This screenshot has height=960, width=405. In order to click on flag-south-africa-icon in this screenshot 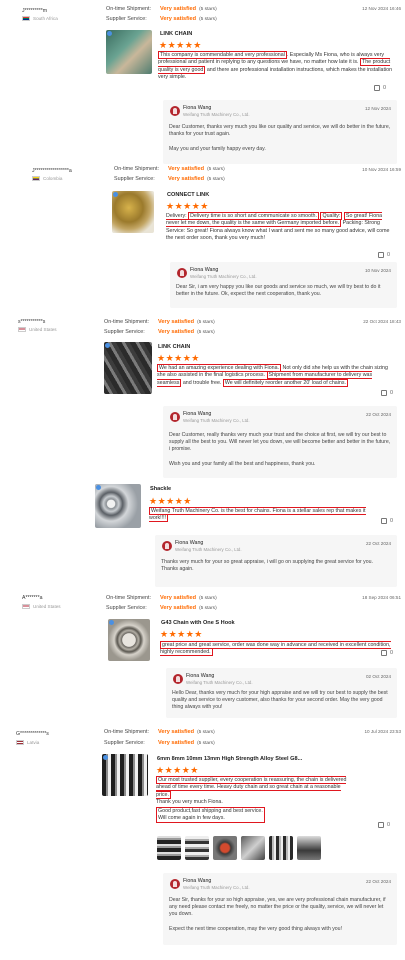, I will do `click(26, 18)`.